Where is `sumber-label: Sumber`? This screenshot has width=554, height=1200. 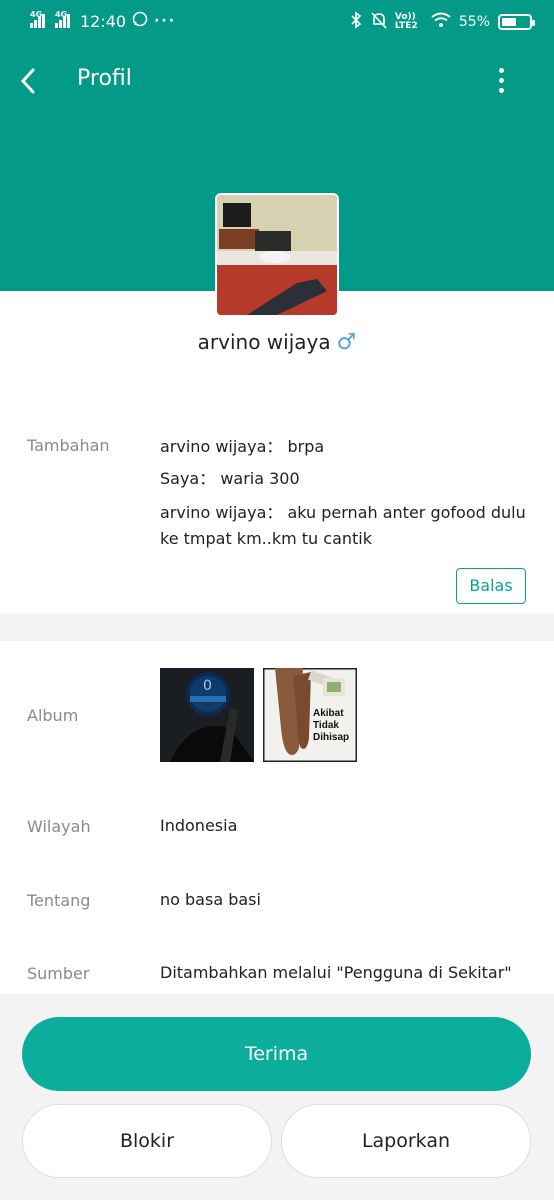 sumber-label: Sumber is located at coordinates (58, 973).